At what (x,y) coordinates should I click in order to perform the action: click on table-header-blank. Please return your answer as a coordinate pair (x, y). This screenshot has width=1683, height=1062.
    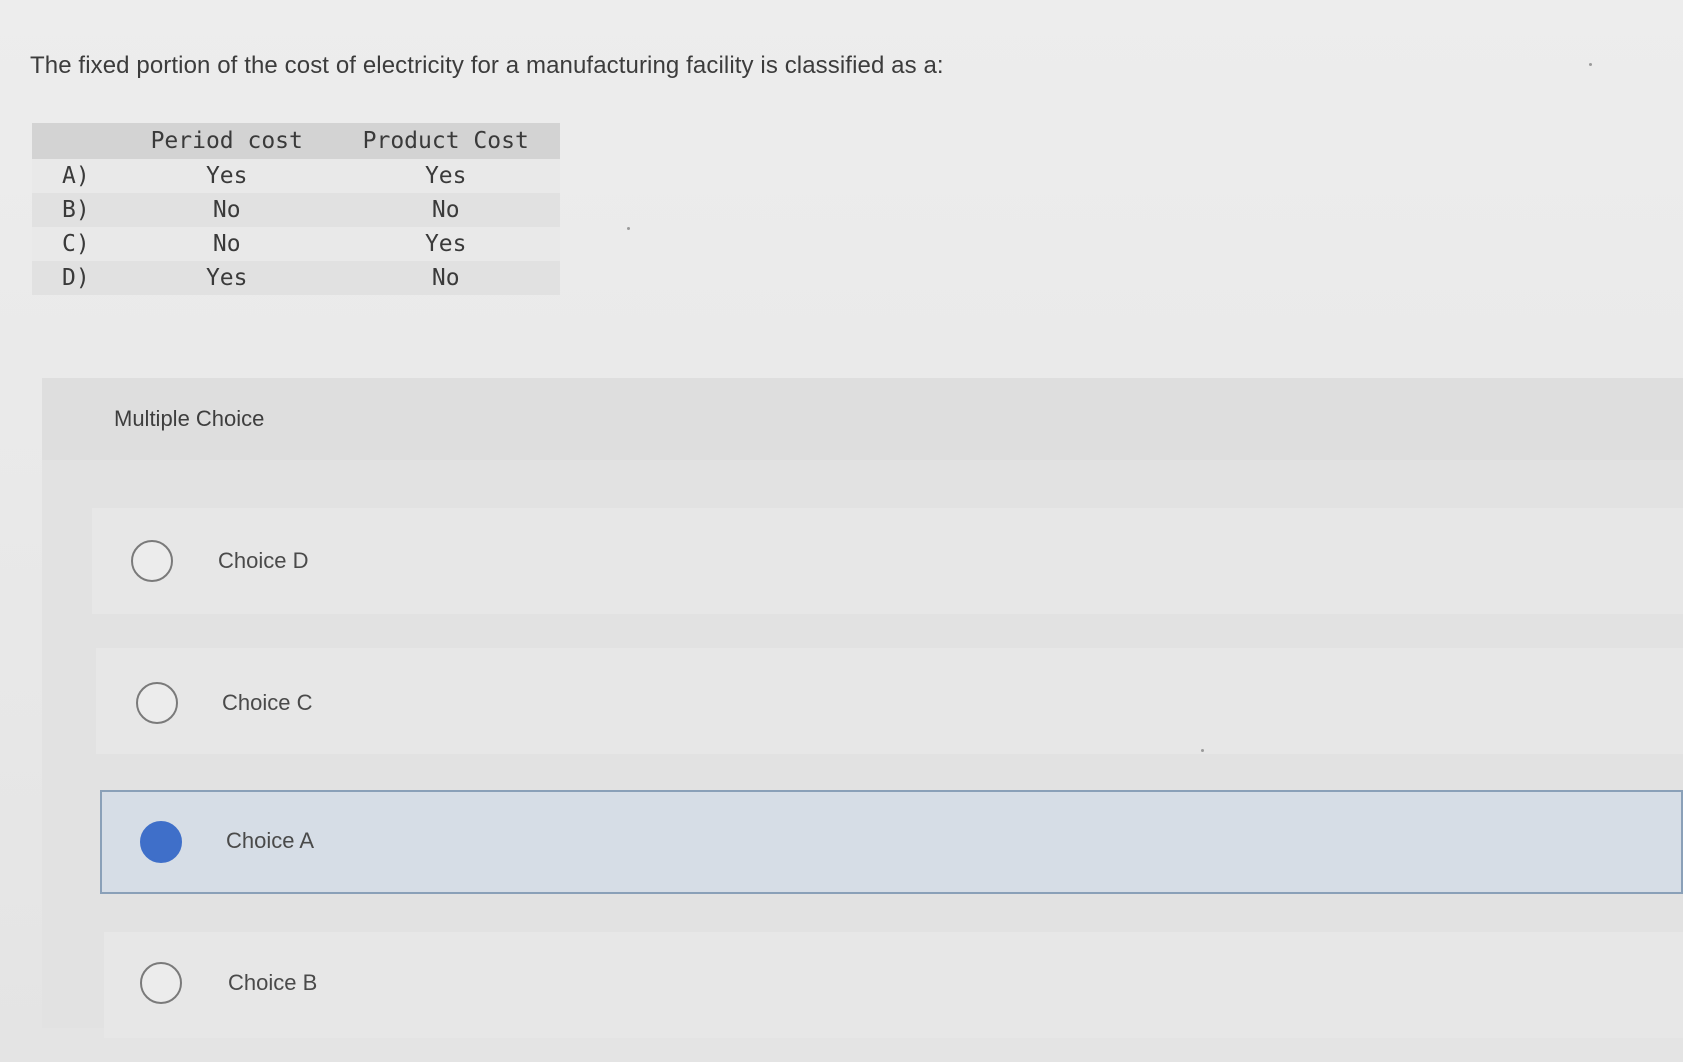
    Looking at the image, I should click on (77, 141).